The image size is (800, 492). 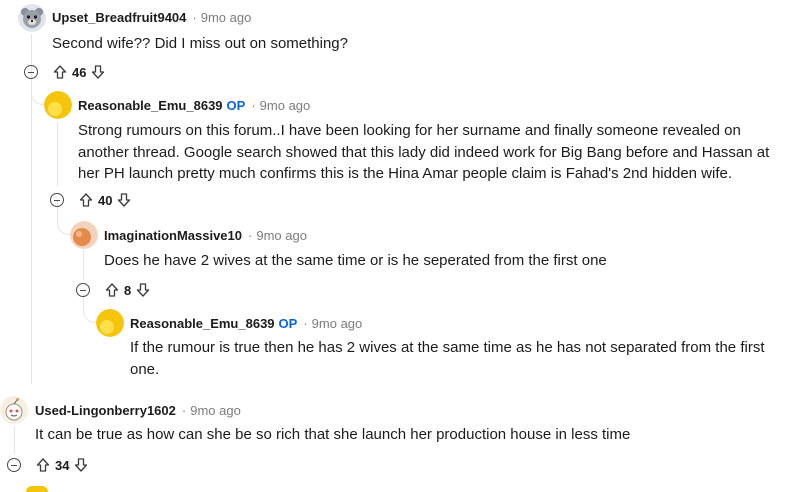 I want to click on snoo-avatar-icon, so click(x=14, y=410).